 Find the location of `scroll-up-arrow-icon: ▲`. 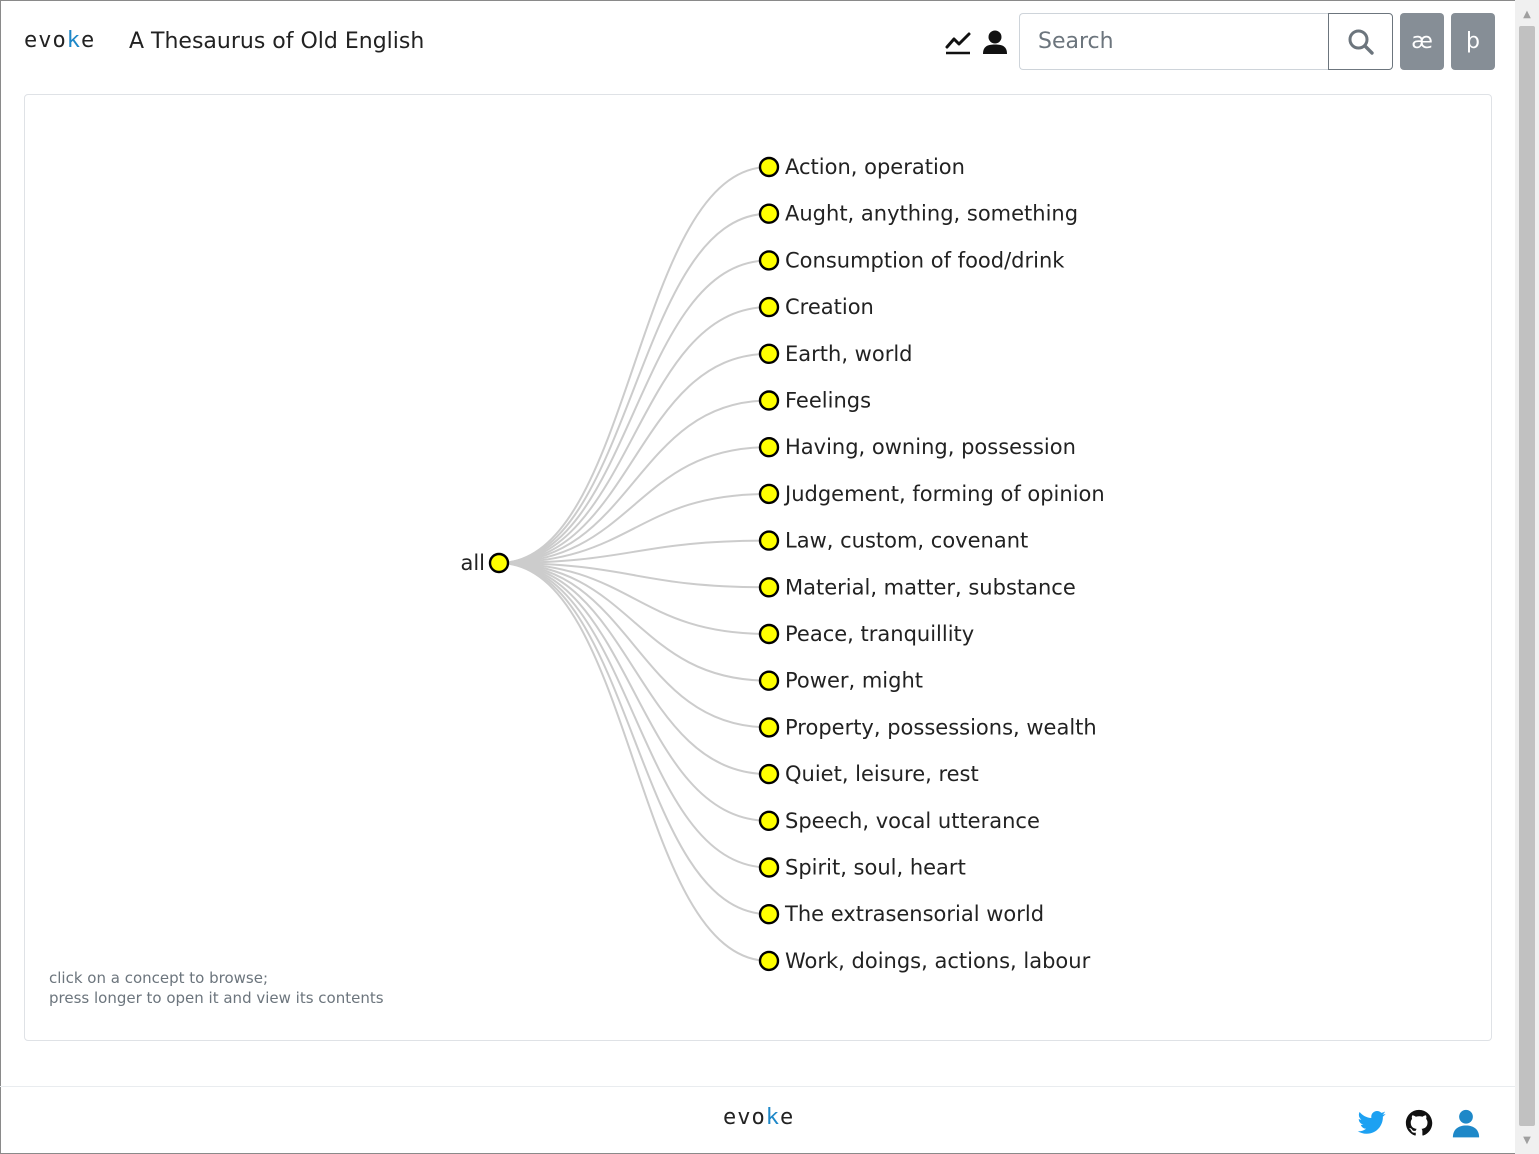

scroll-up-arrow-icon: ▲ is located at coordinates (1527, 14).